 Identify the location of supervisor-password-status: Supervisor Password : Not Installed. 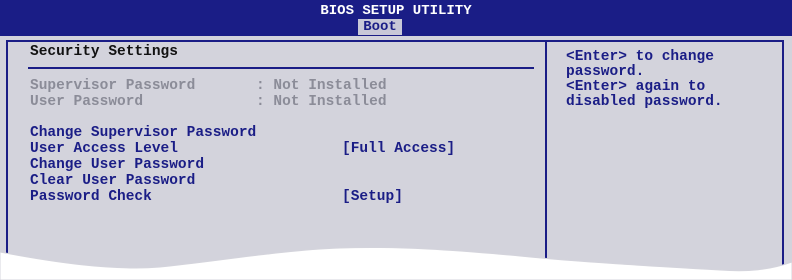
(208, 86).